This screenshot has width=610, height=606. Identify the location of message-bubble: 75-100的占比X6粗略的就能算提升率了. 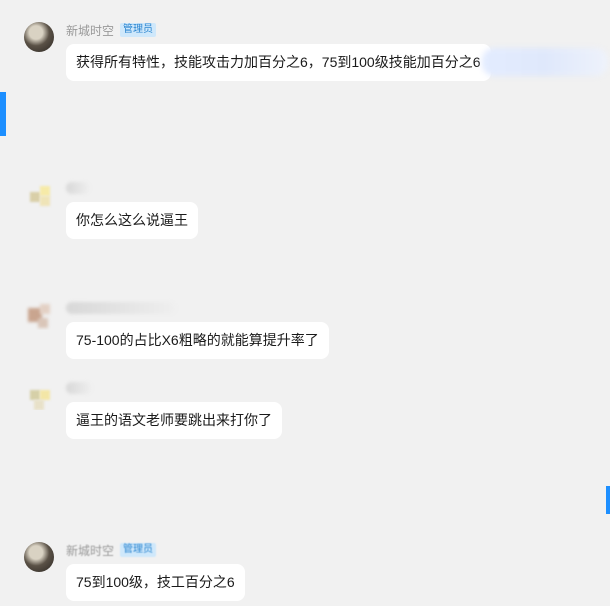
(197, 340).